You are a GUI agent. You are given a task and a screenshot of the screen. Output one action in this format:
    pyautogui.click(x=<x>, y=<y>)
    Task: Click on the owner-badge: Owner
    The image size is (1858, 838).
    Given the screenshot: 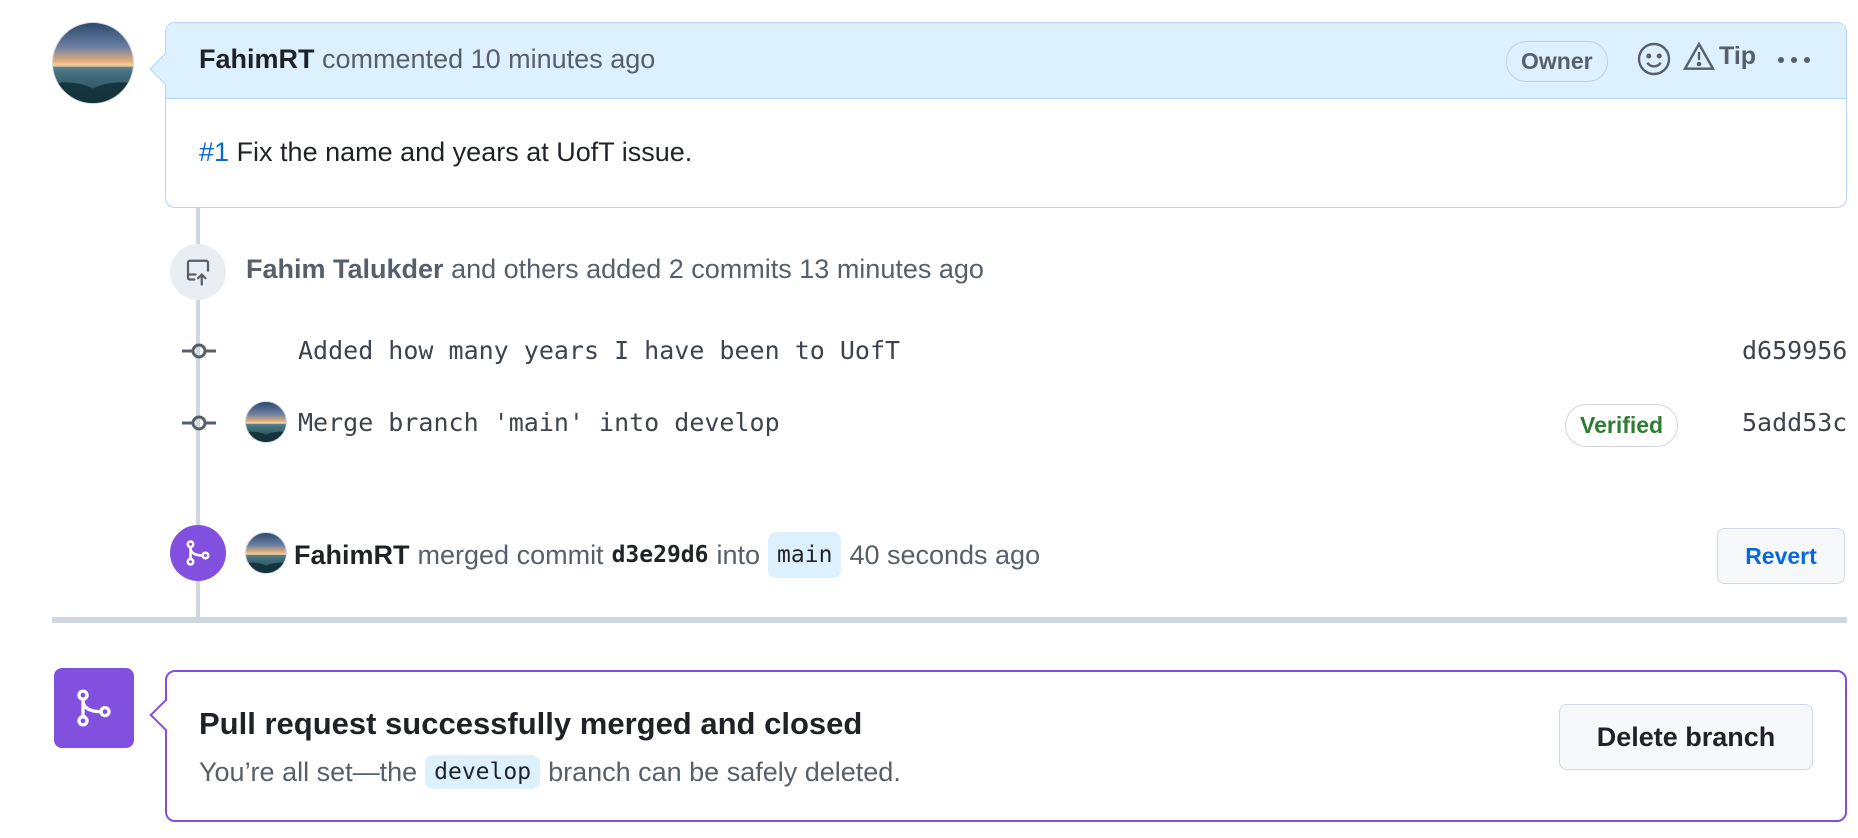 What is the action you would take?
    pyautogui.click(x=1557, y=61)
    